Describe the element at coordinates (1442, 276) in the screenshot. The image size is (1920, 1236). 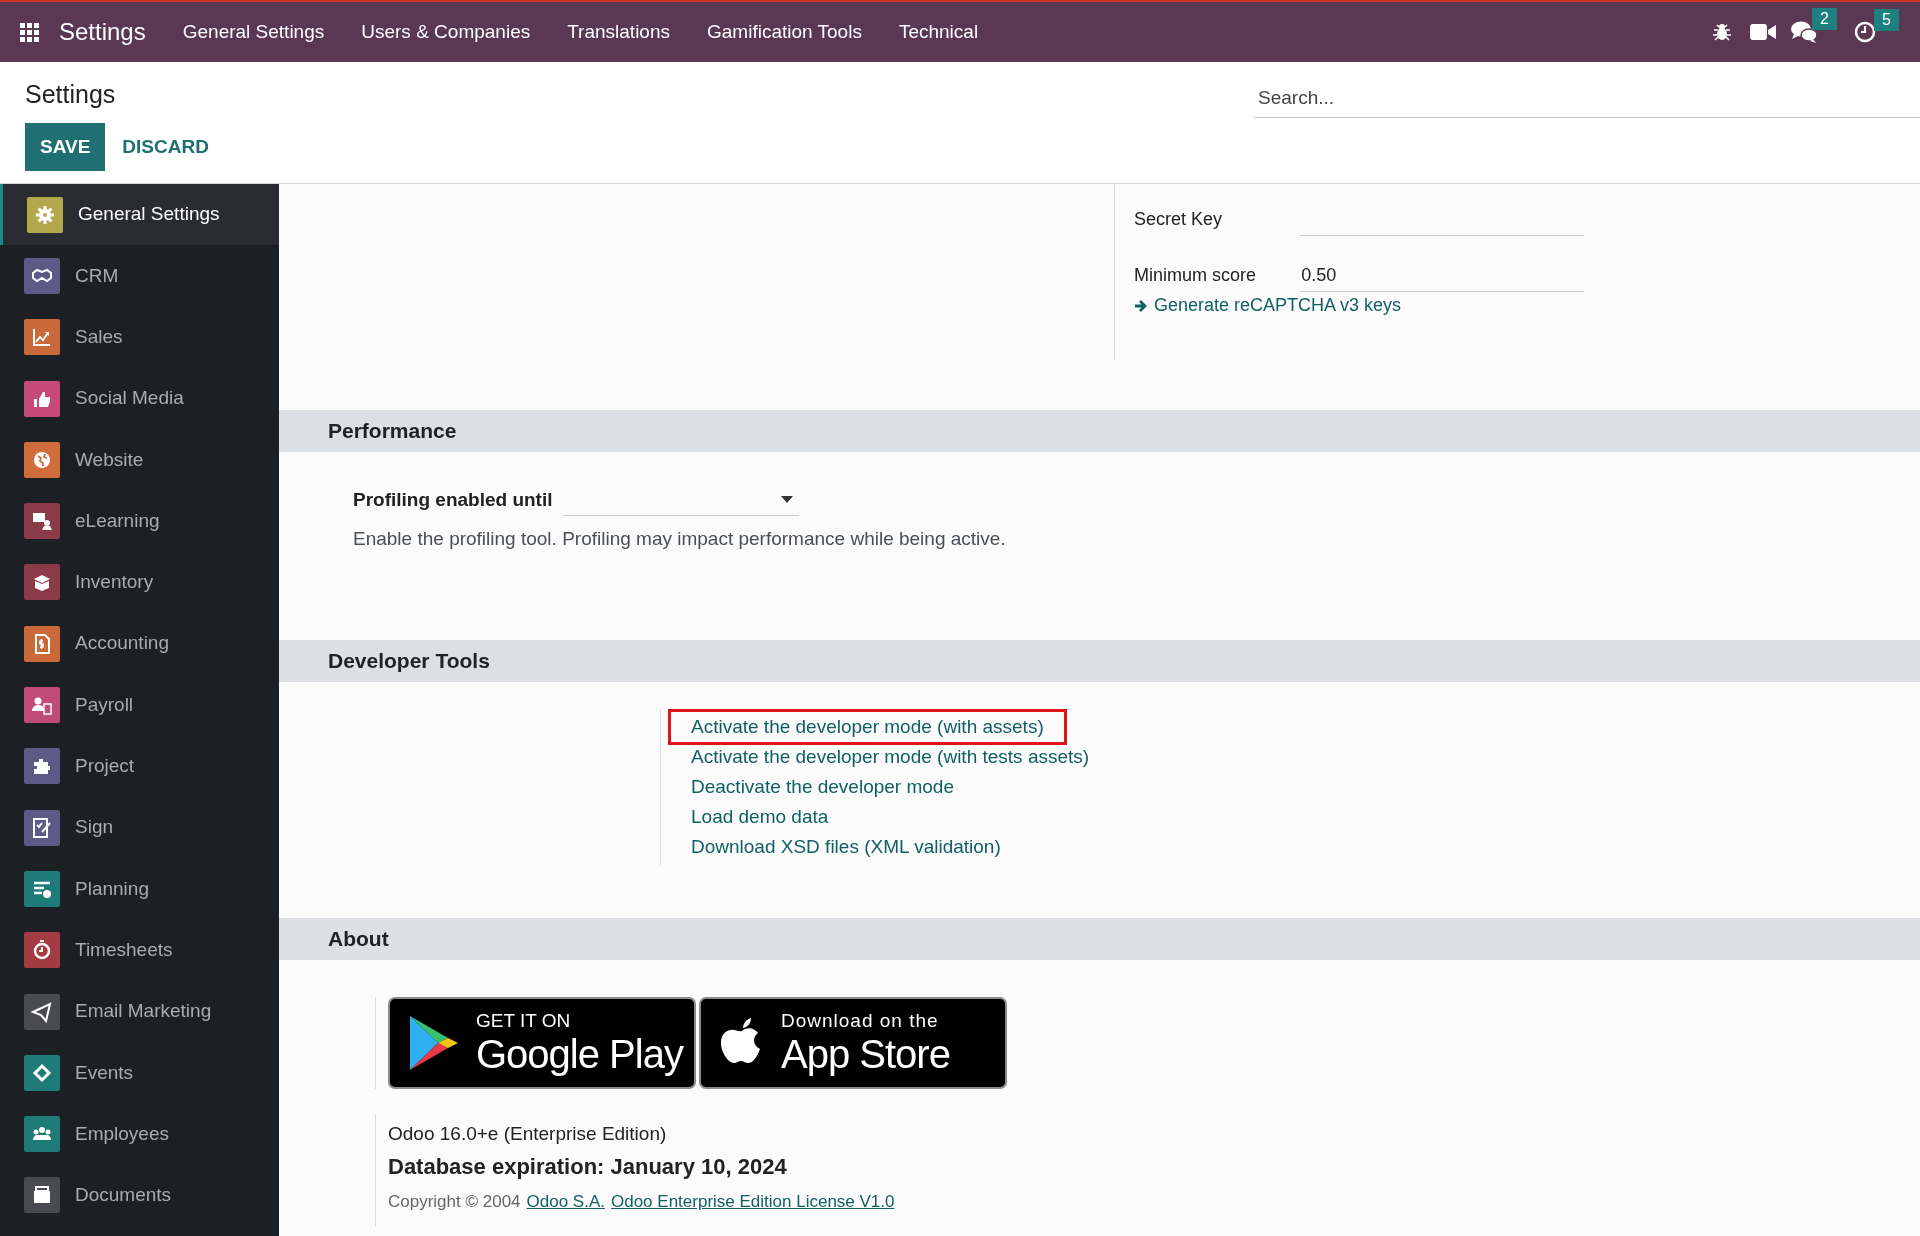
I see `input-field: 0.50` at that location.